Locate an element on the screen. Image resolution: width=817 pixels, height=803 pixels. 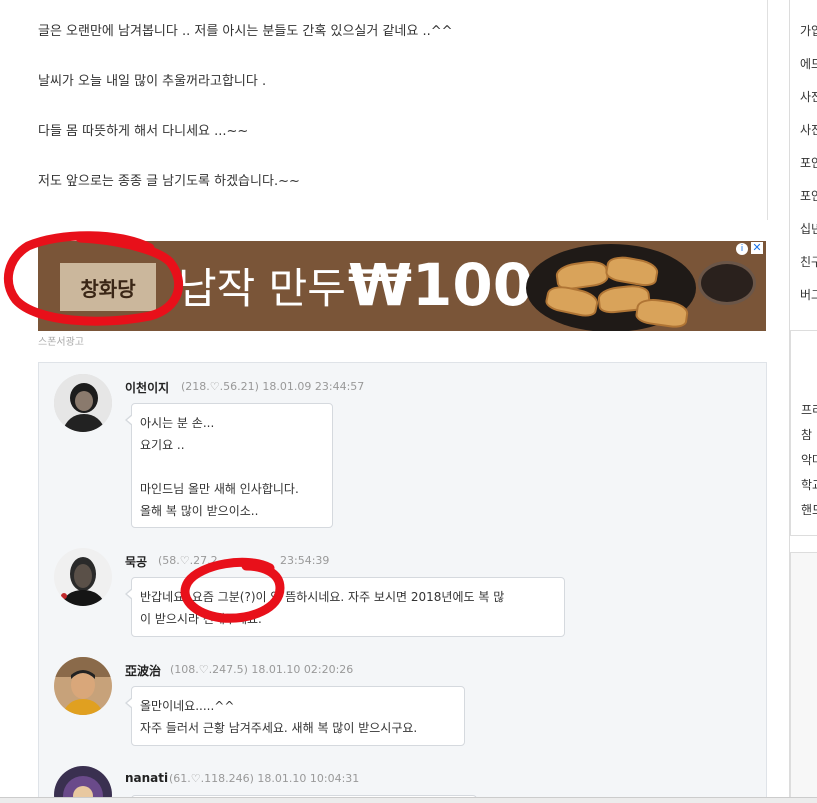
comment-line is located at coordinates (232, 467).